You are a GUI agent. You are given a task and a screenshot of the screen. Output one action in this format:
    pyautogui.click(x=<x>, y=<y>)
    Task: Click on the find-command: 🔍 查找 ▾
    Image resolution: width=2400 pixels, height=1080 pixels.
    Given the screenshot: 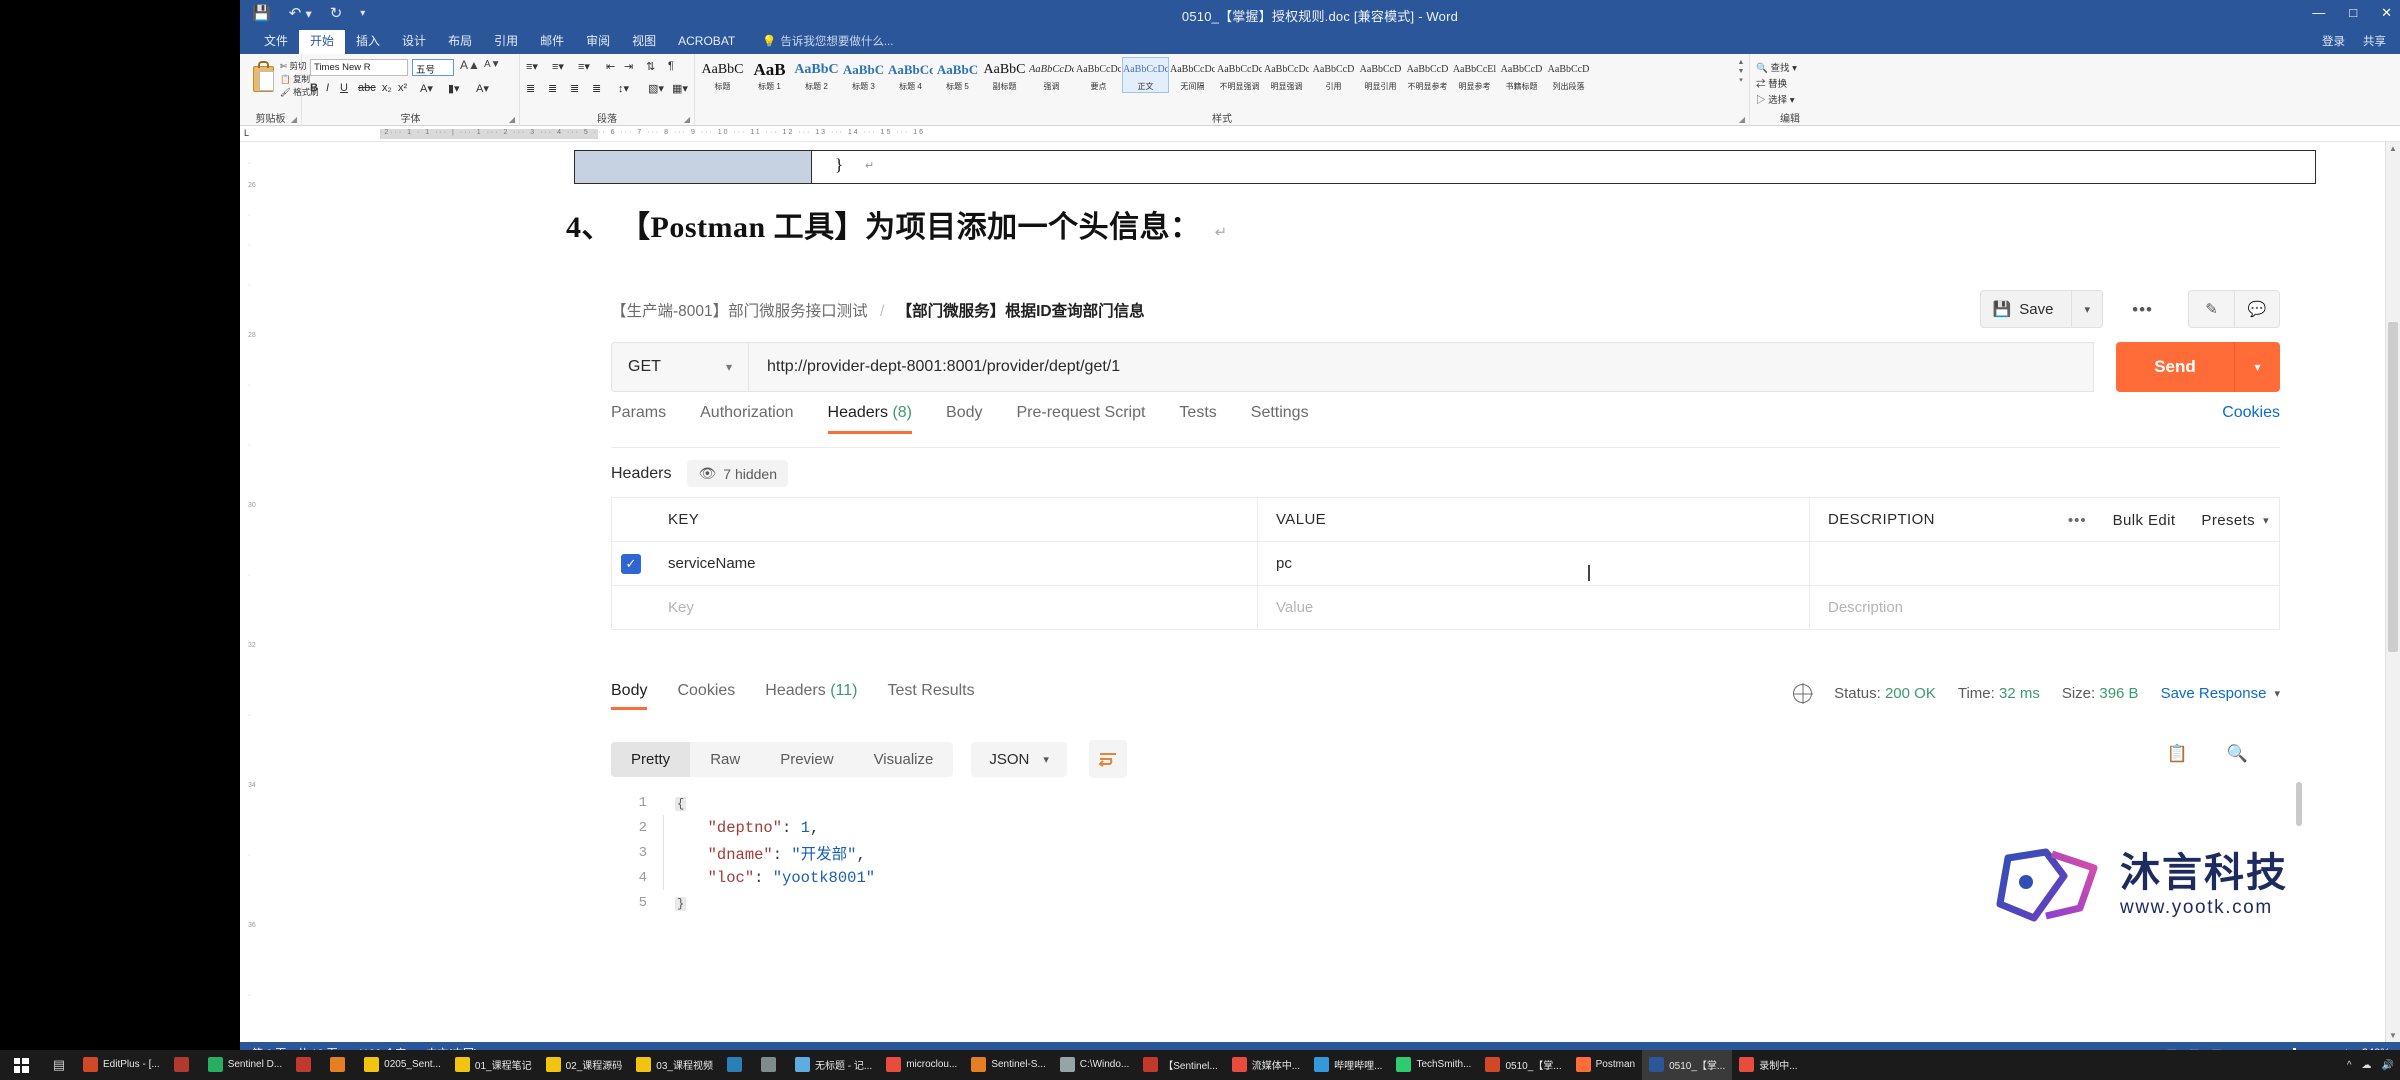 What is the action you would take?
    pyautogui.click(x=1776, y=67)
    